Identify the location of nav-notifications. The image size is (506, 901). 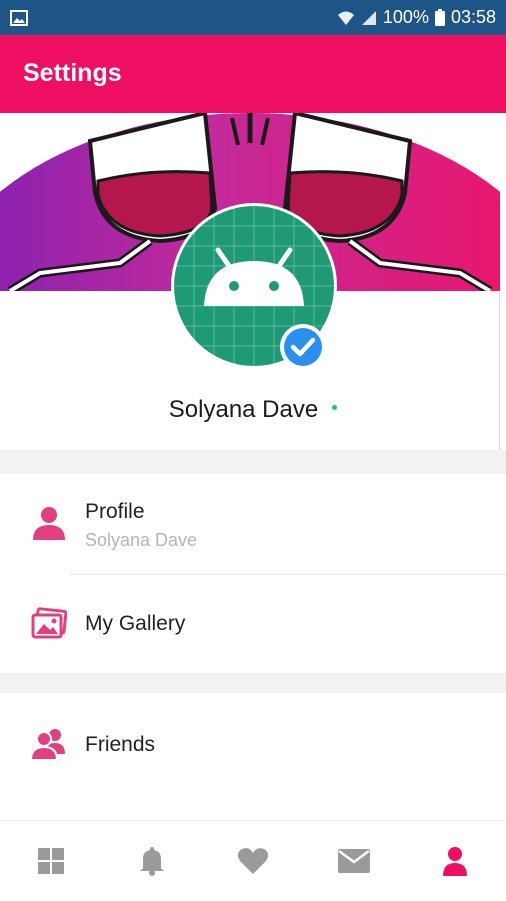
(151, 861).